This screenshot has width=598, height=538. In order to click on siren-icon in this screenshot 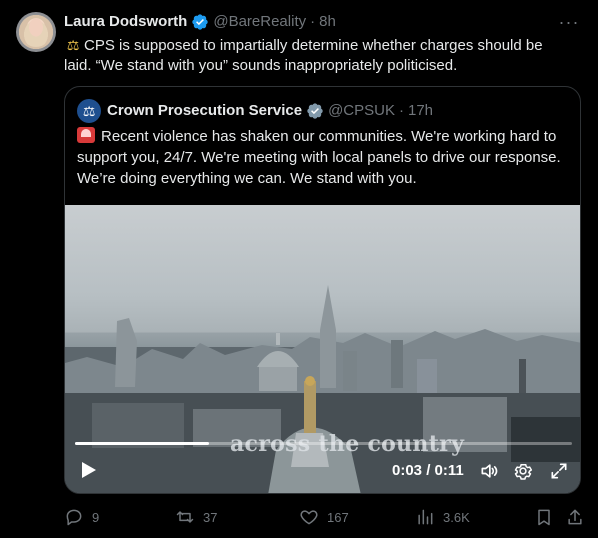, I will do `click(86, 135)`.